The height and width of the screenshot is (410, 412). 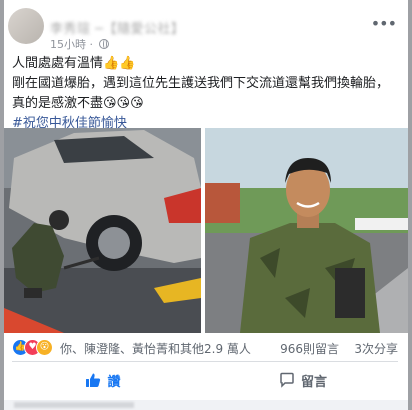 What do you see at coordinates (74, 63) in the screenshot?
I see `post-text-line: 人間處處有溫情👍👍` at bounding box center [74, 63].